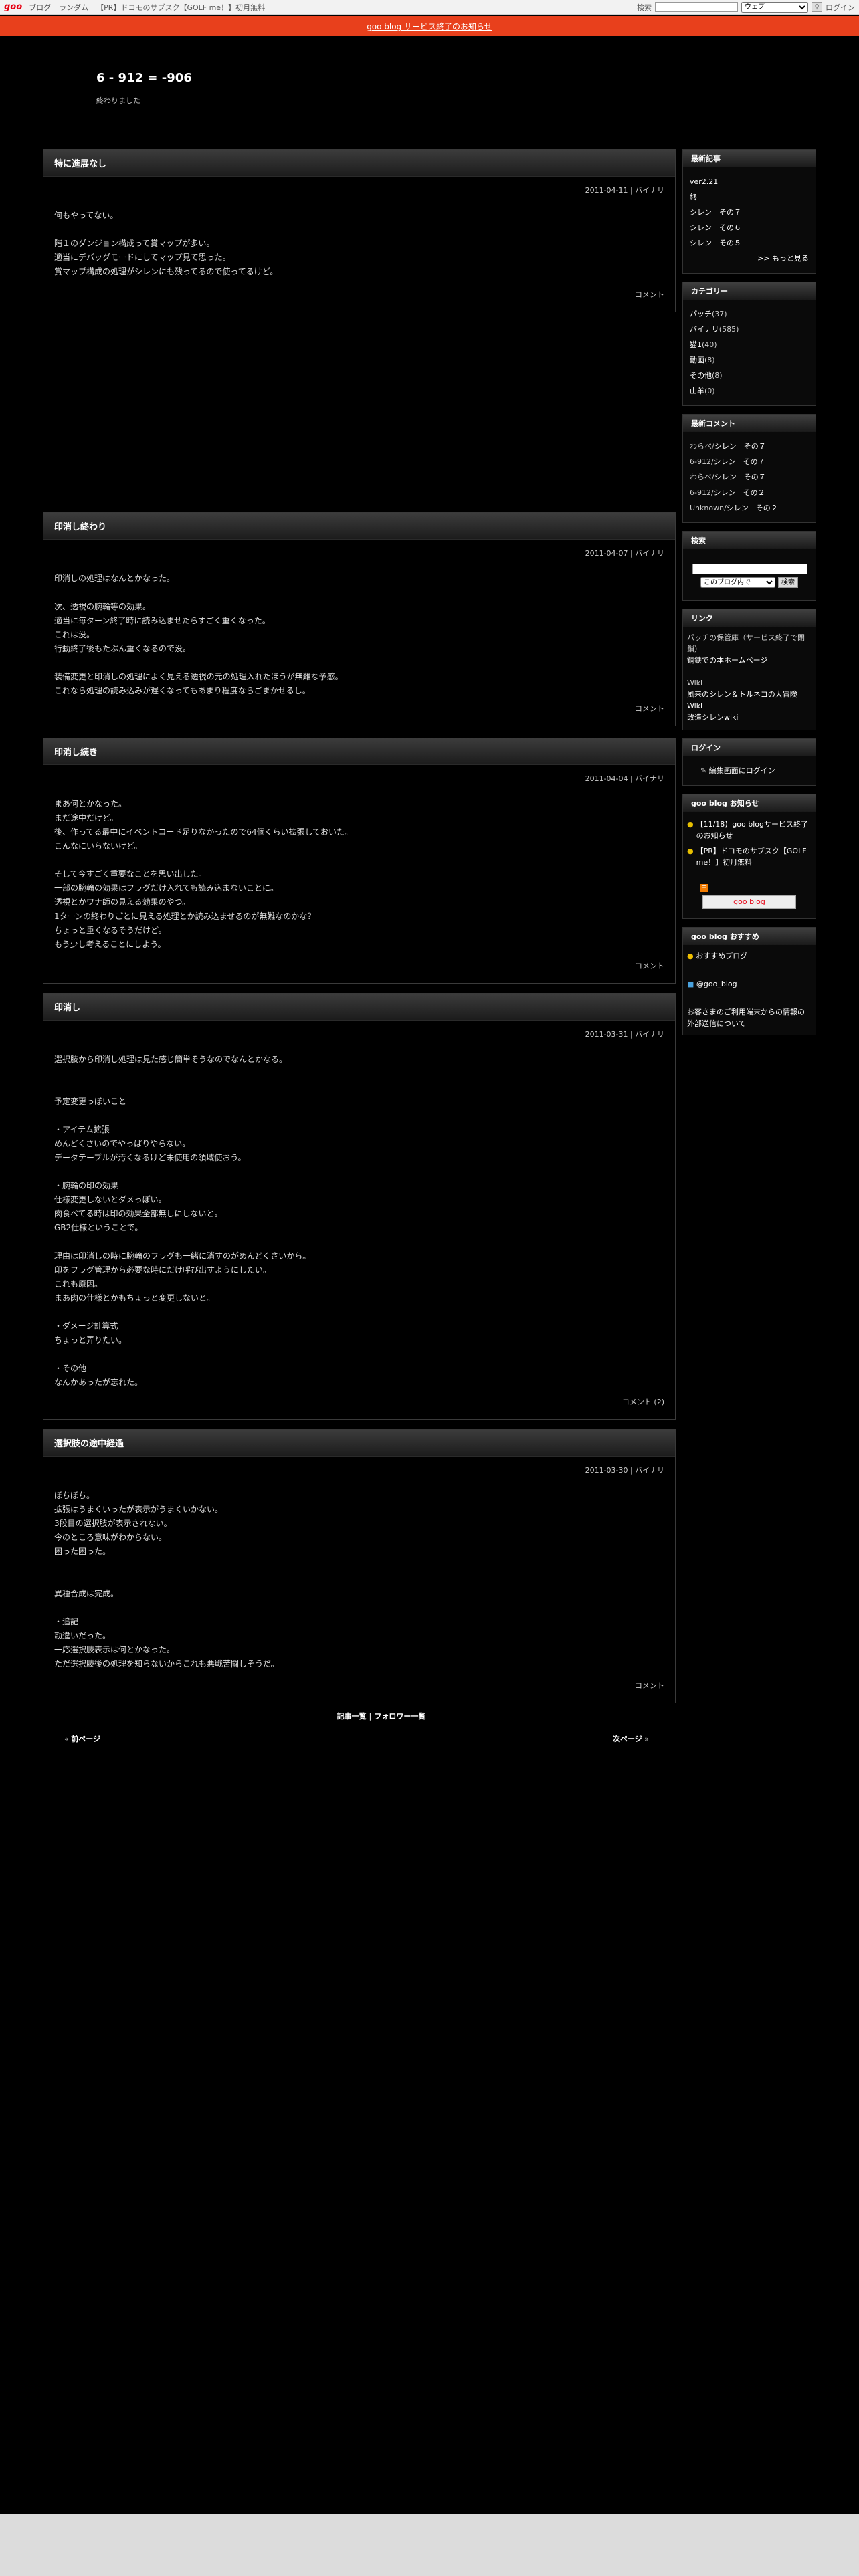 The image size is (859, 2576). What do you see at coordinates (359, 526) in the screenshot?
I see `post-title: 印消し終わり` at bounding box center [359, 526].